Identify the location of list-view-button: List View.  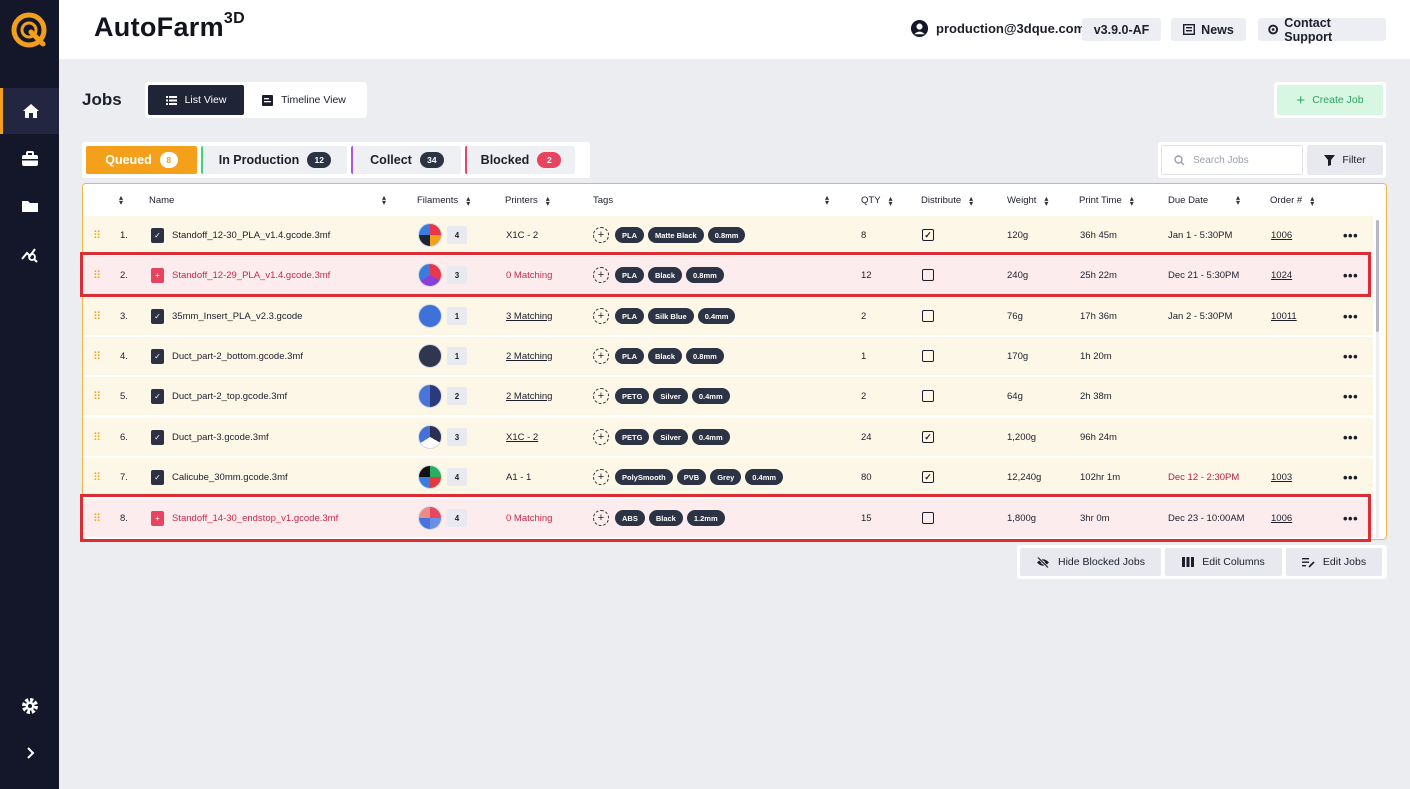
(196, 100).